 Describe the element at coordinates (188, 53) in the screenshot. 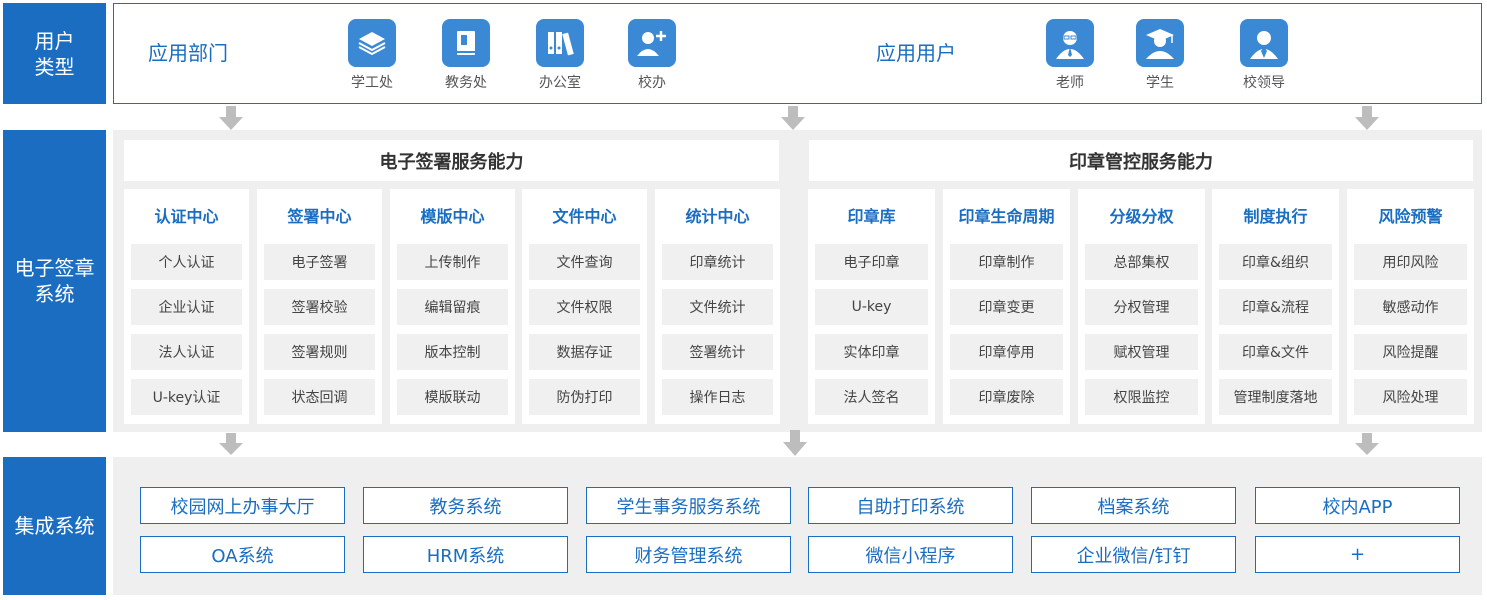

I see `departments-label: 应用部门` at that location.